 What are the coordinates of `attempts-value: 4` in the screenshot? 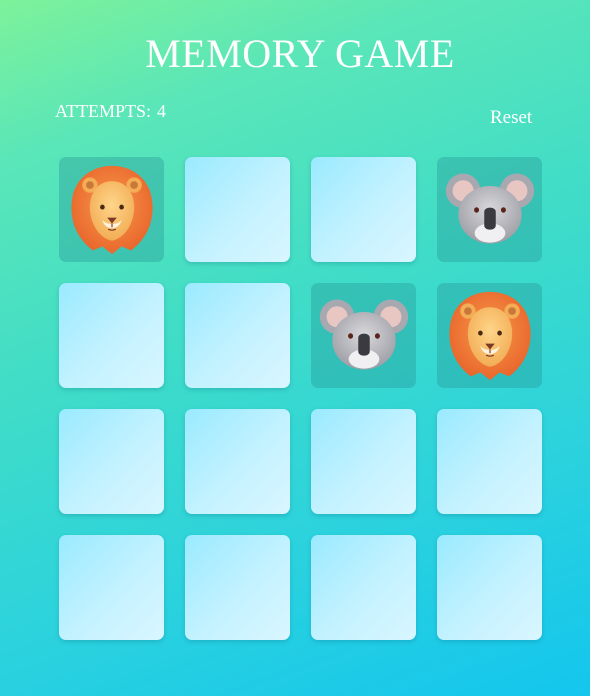 It's located at (162, 111).